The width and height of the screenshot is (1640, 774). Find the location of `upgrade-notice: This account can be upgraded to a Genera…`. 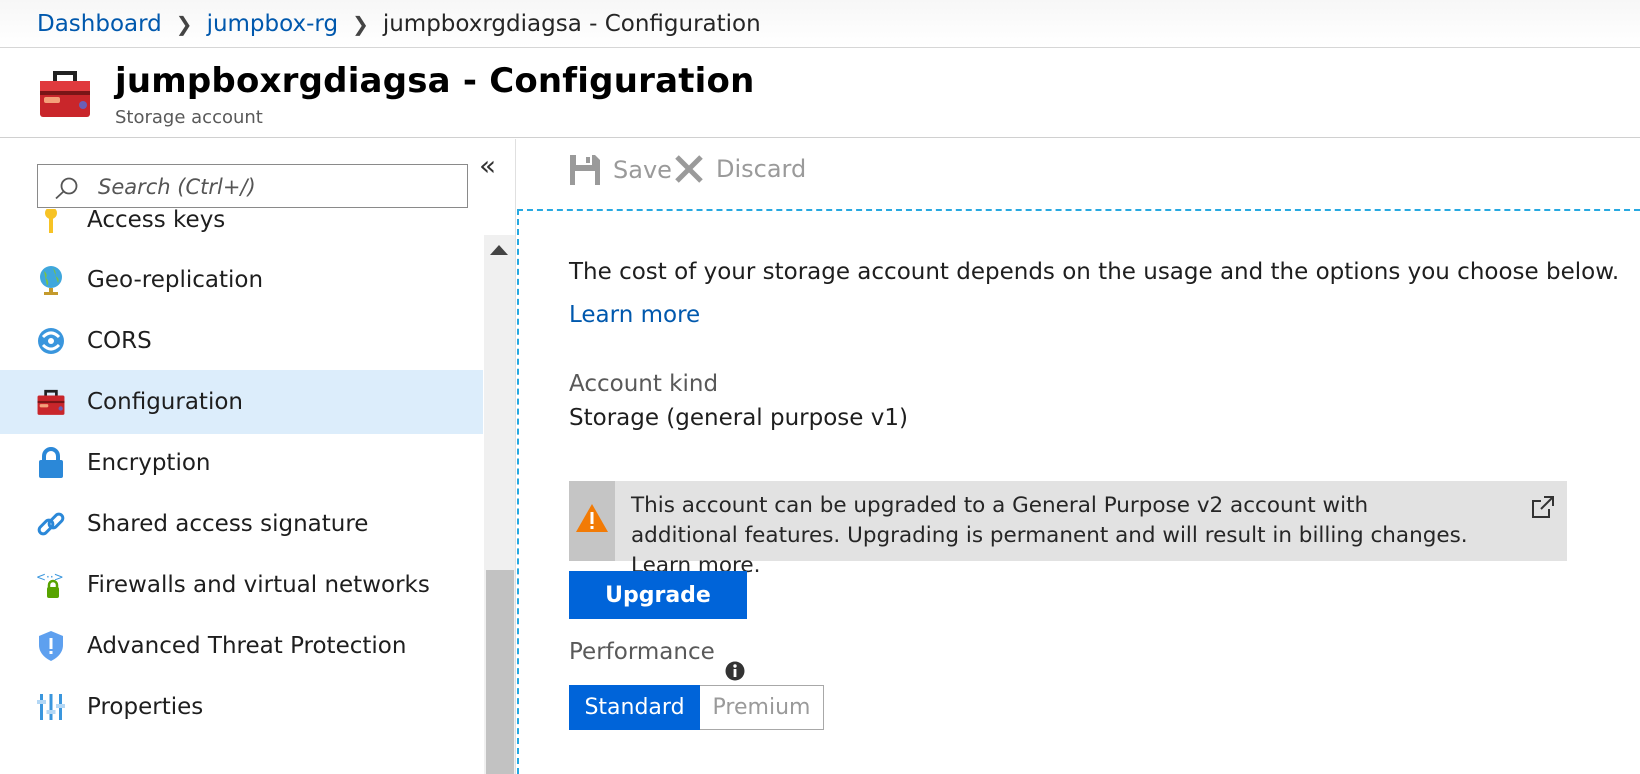

upgrade-notice: This account can be upgraded to a Genera… is located at coordinates (1068, 529).